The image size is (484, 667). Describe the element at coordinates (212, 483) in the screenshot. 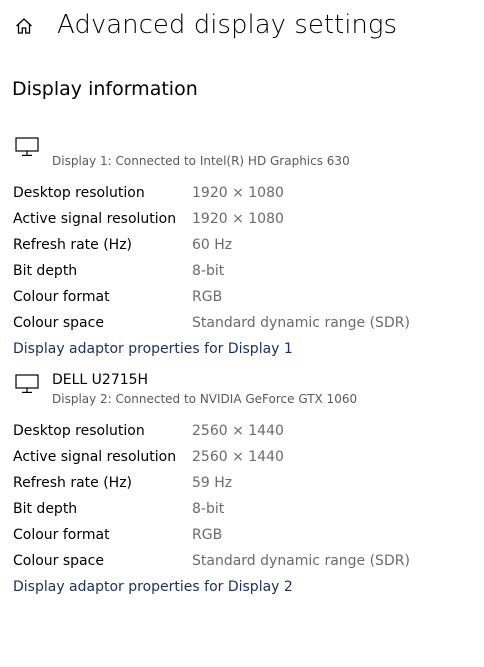

I see `info-value: 59 Hz` at that location.